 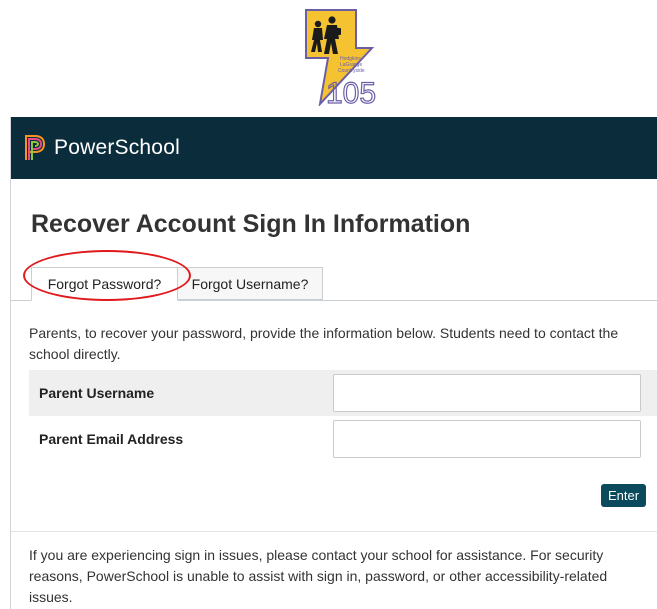 What do you see at coordinates (117, 147) in the screenshot?
I see `brand-name: PowerSchool` at bounding box center [117, 147].